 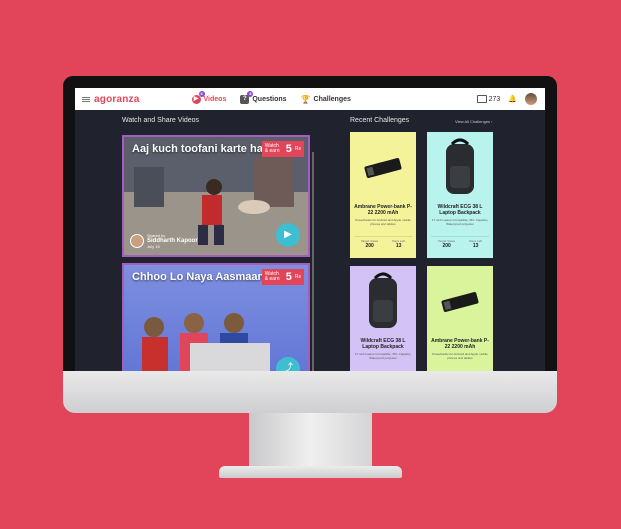 What do you see at coordinates (310, 442) in the screenshot?
I see `monitor-stand-neck` at bounding box center [310, 442].